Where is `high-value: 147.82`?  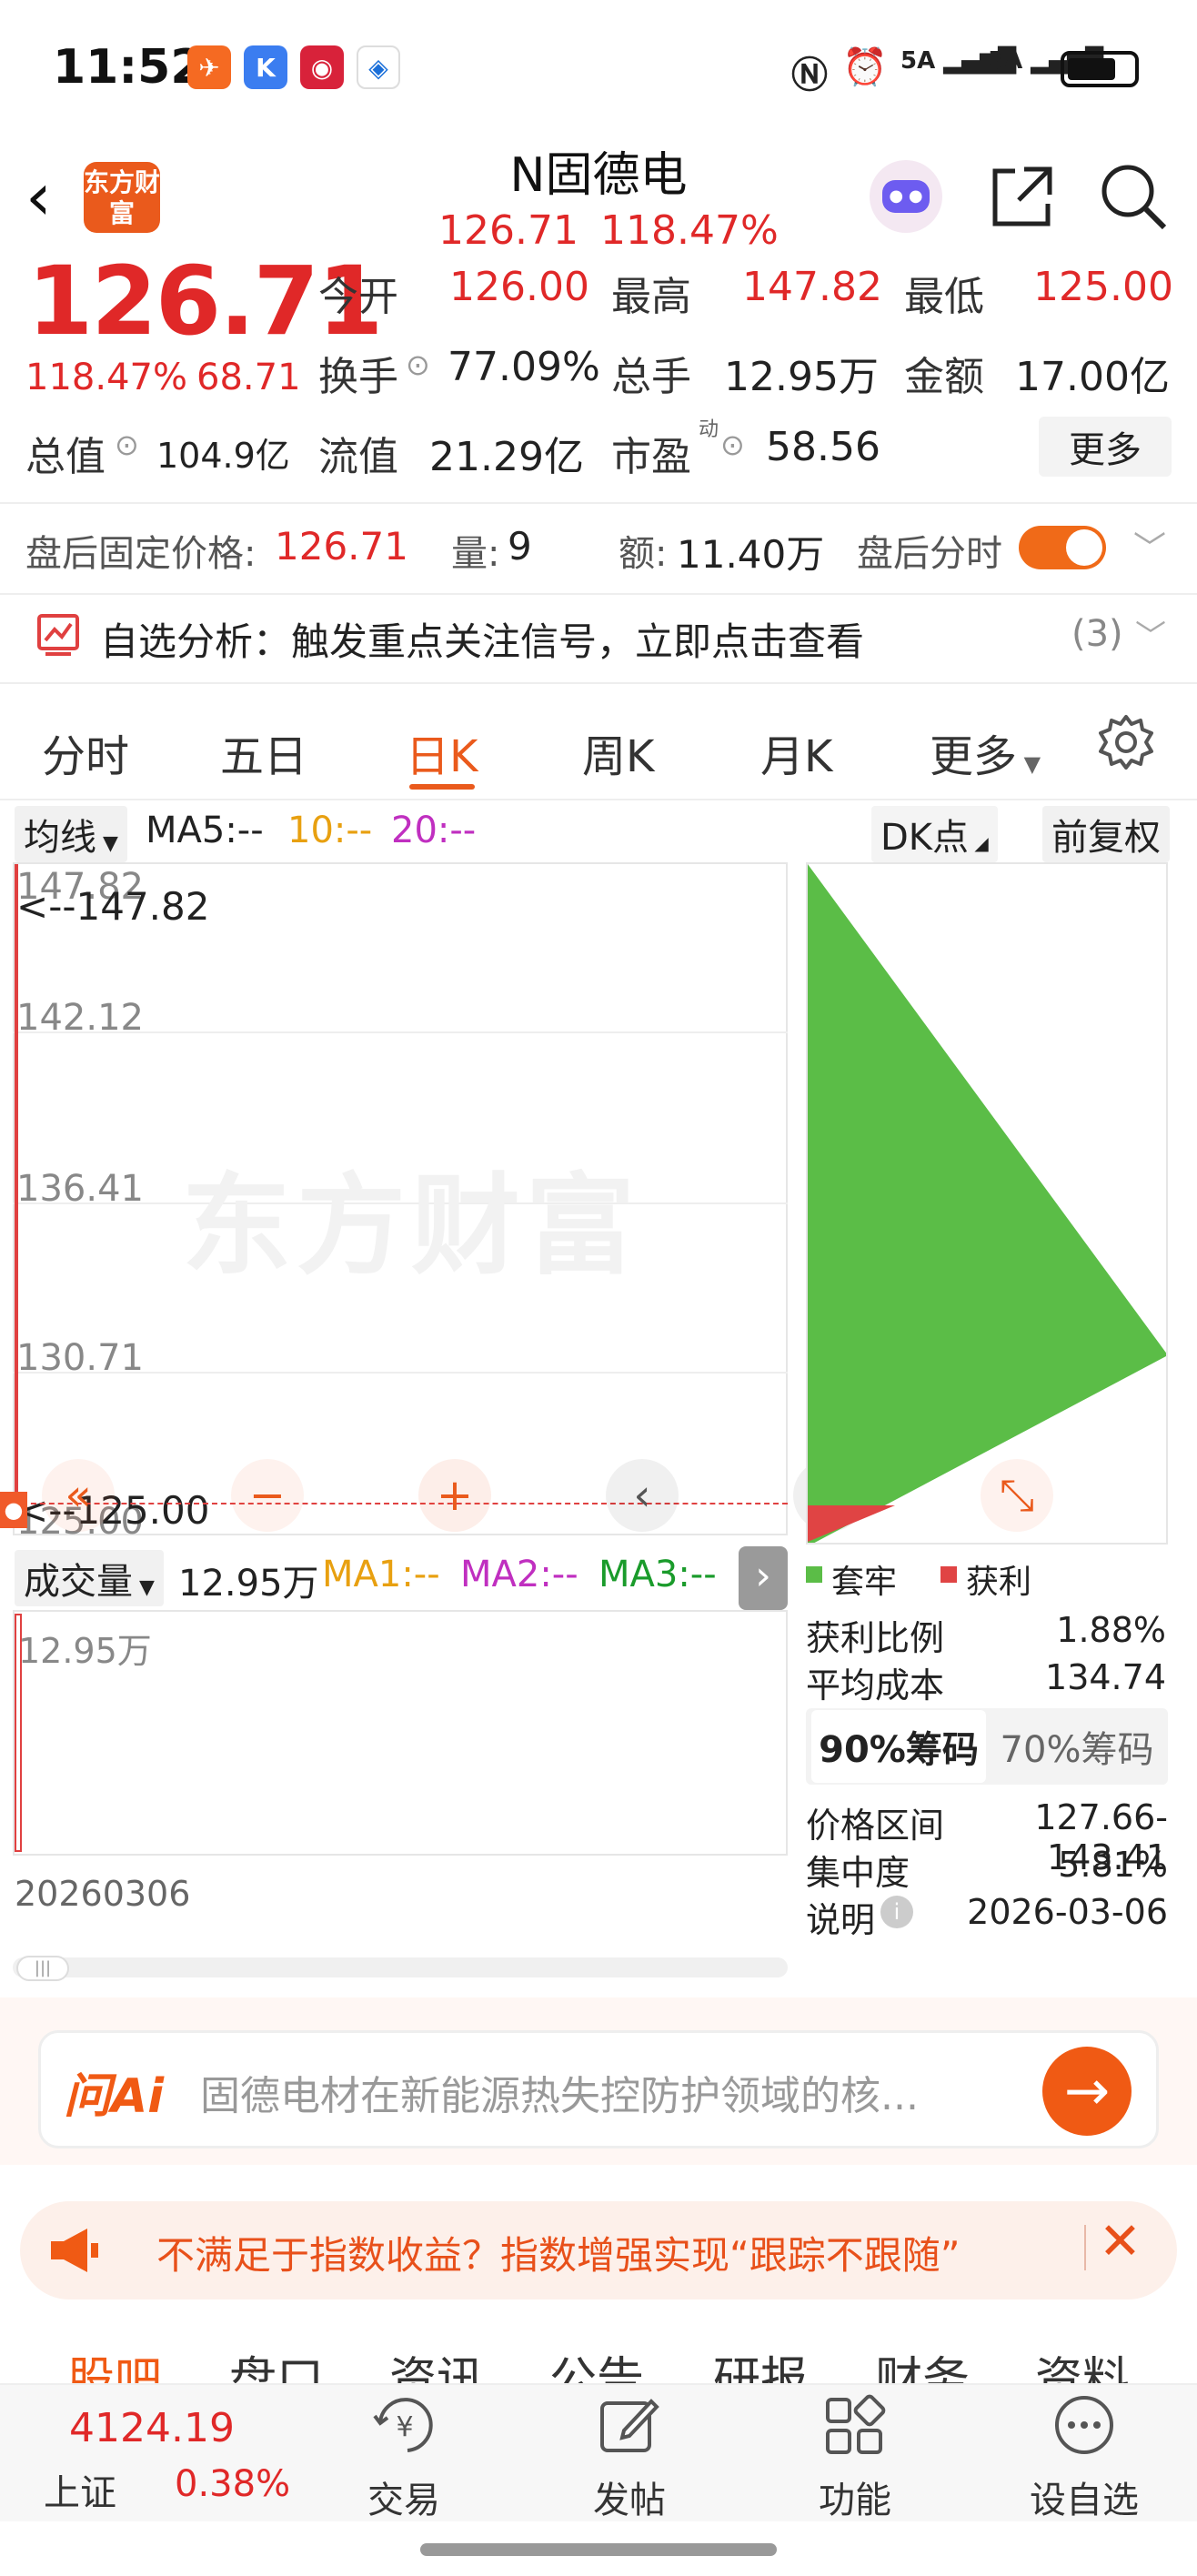 high-value: 147.82 is located at coordinates (812, 287).